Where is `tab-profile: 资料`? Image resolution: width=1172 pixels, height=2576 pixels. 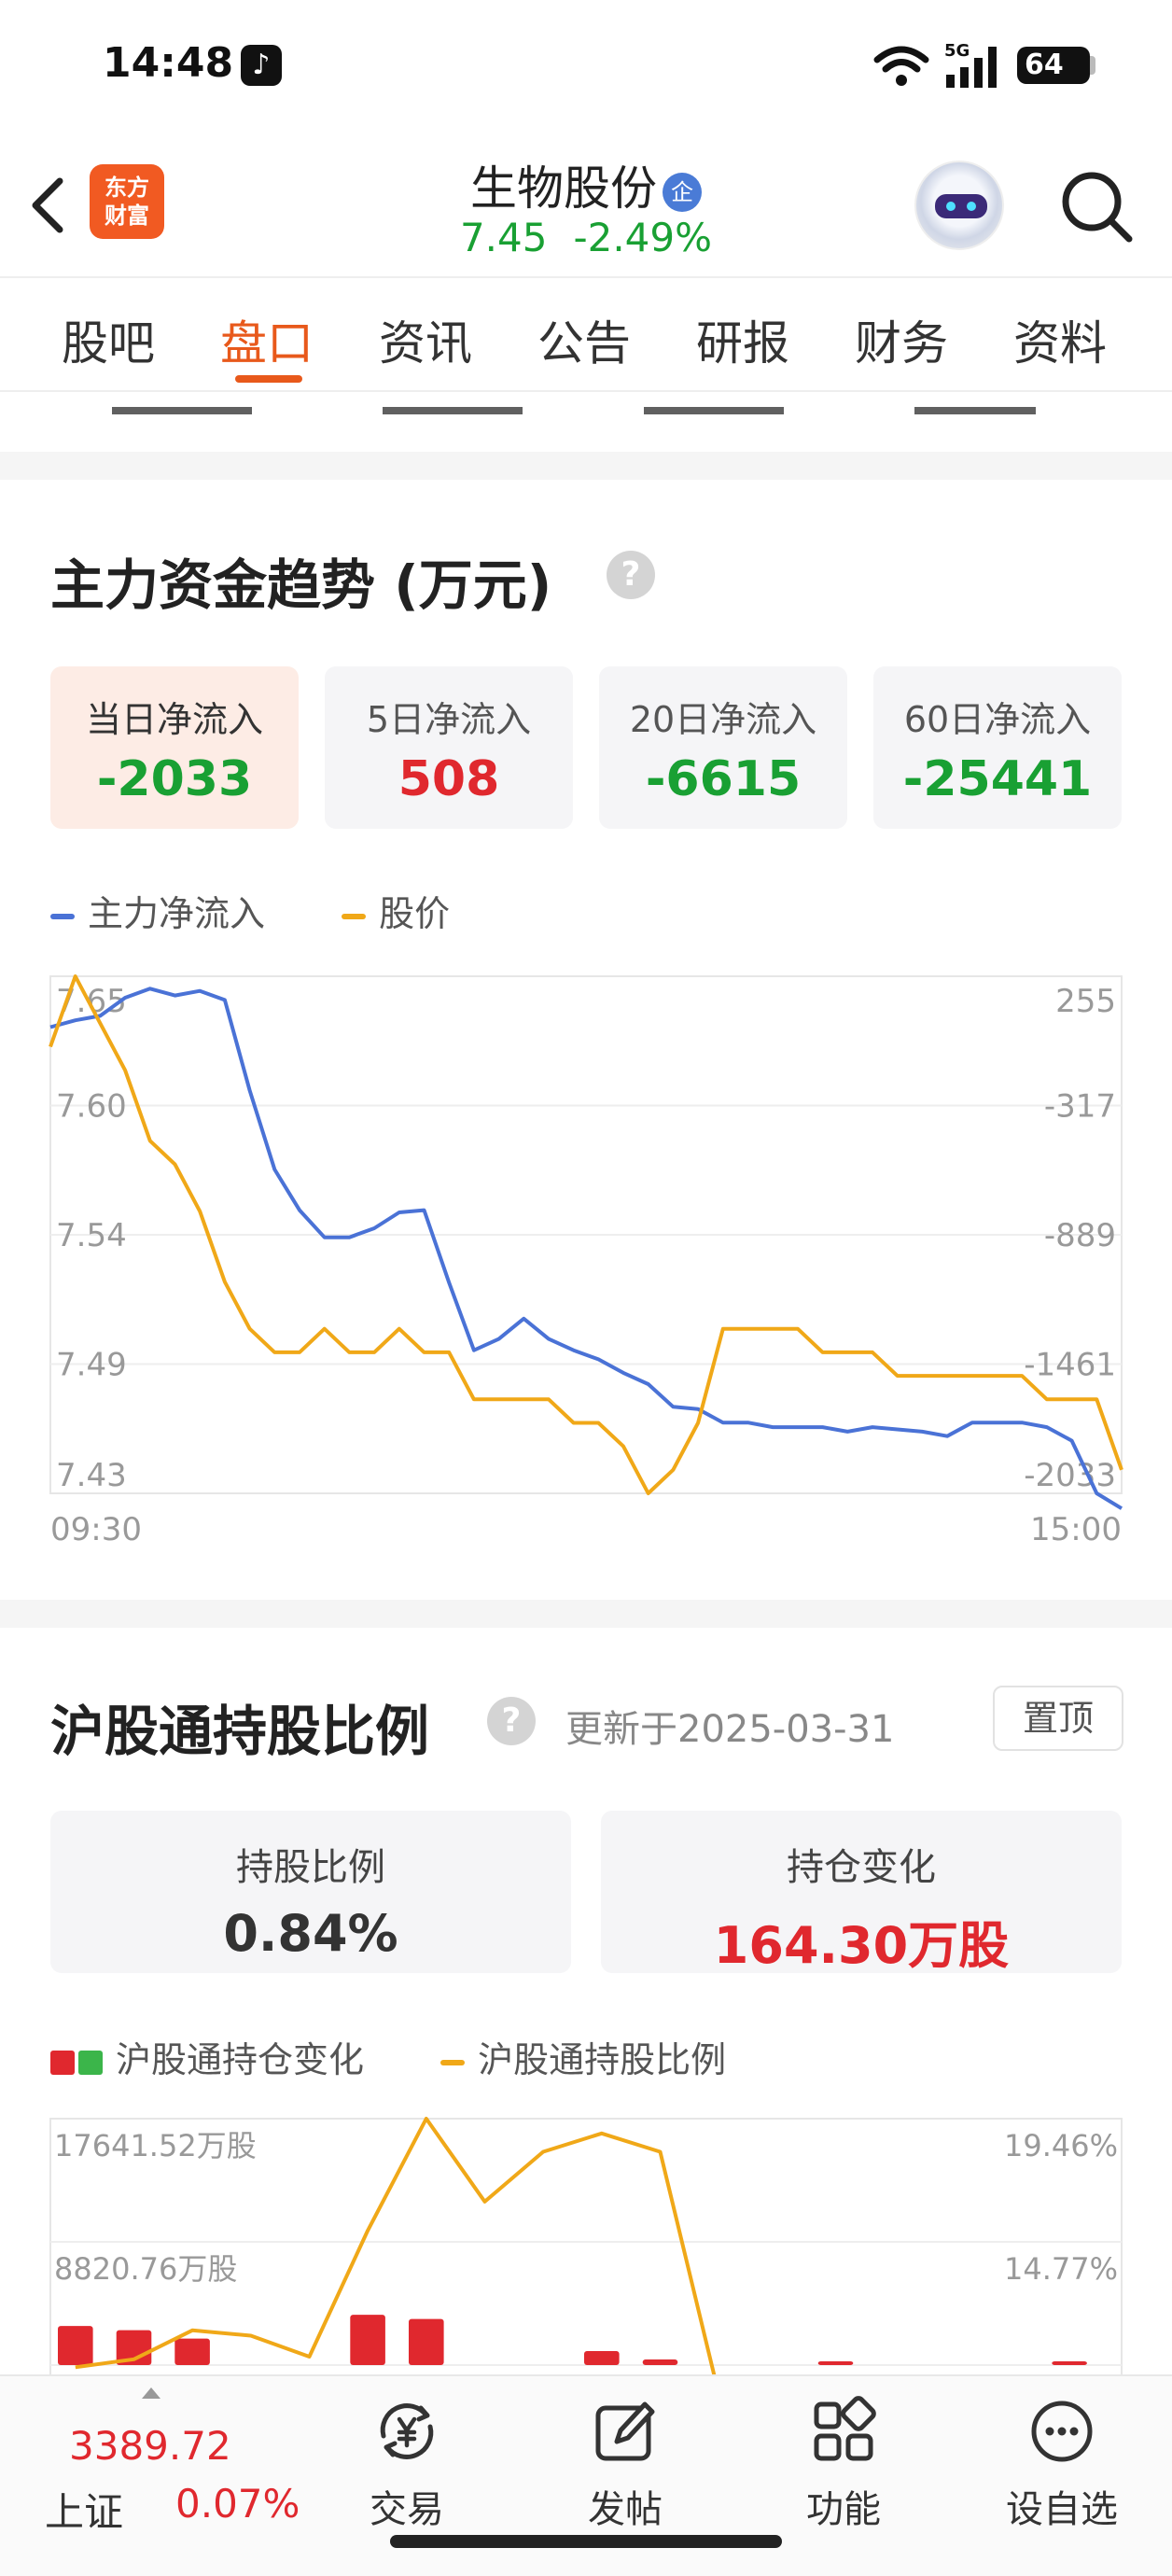 tab-profile: 资料 is located at coordinates (1060, 339).